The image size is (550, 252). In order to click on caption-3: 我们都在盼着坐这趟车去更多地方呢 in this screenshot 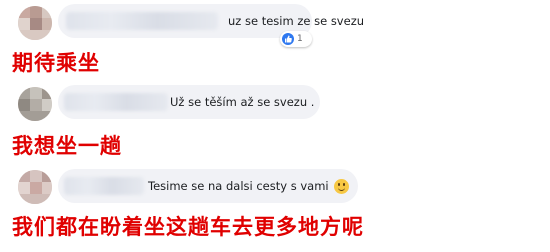, I will do `click(188, 227)`.